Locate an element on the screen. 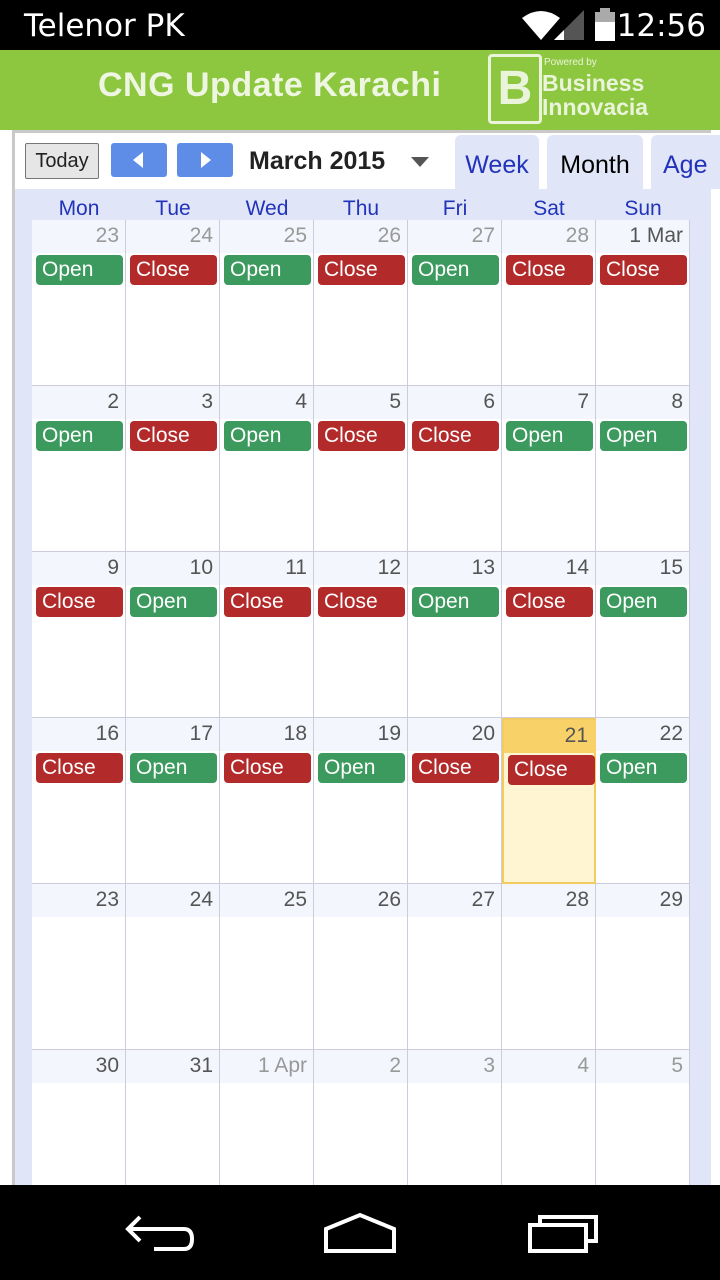 The image size is (720, 1280). day-number: 12 is located at coordinates (389, 568).